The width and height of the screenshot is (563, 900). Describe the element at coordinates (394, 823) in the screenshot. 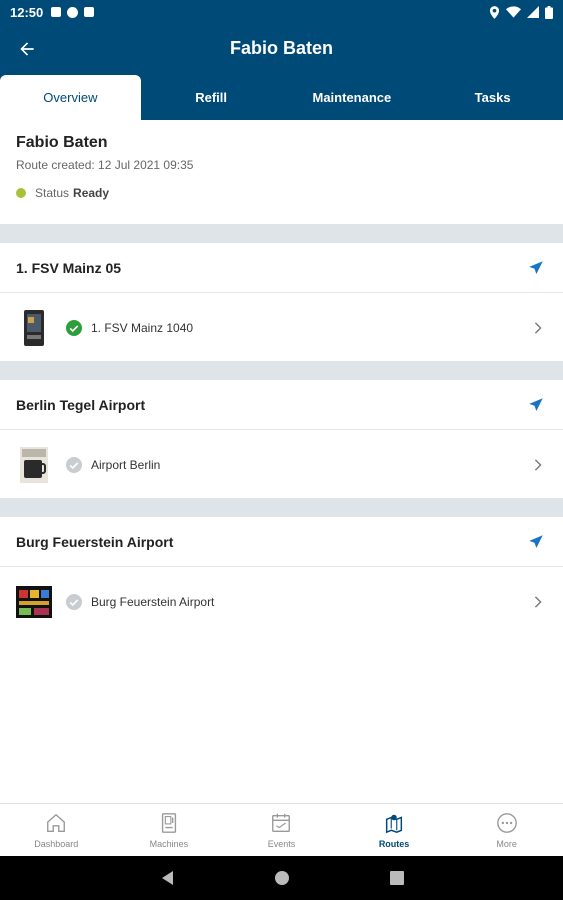

I see `routes-icon` at that location.